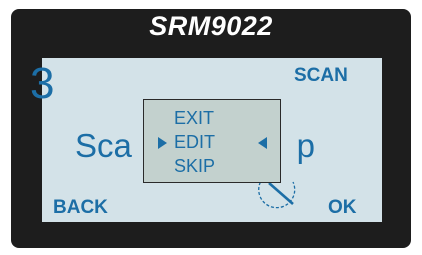 The image size is (422, 255). Describe the element at coordinates (80, 208) in the screenshot. I see `back-softkey: BACK` at that location.